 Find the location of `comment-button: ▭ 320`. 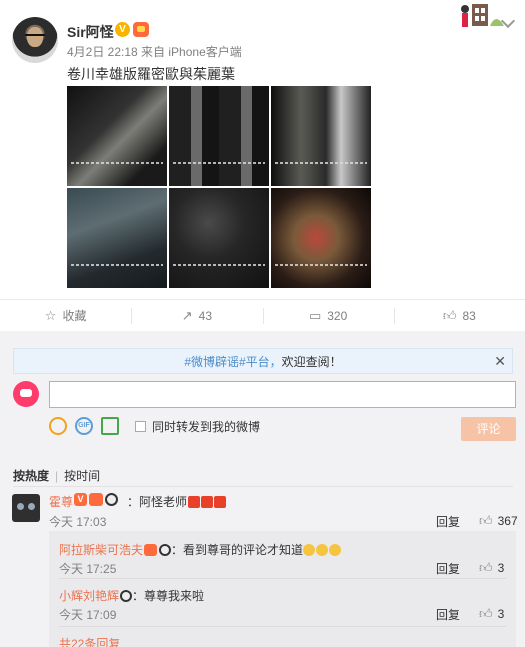

comment-button: ▭ 320 is located at coordinates (328, 315).